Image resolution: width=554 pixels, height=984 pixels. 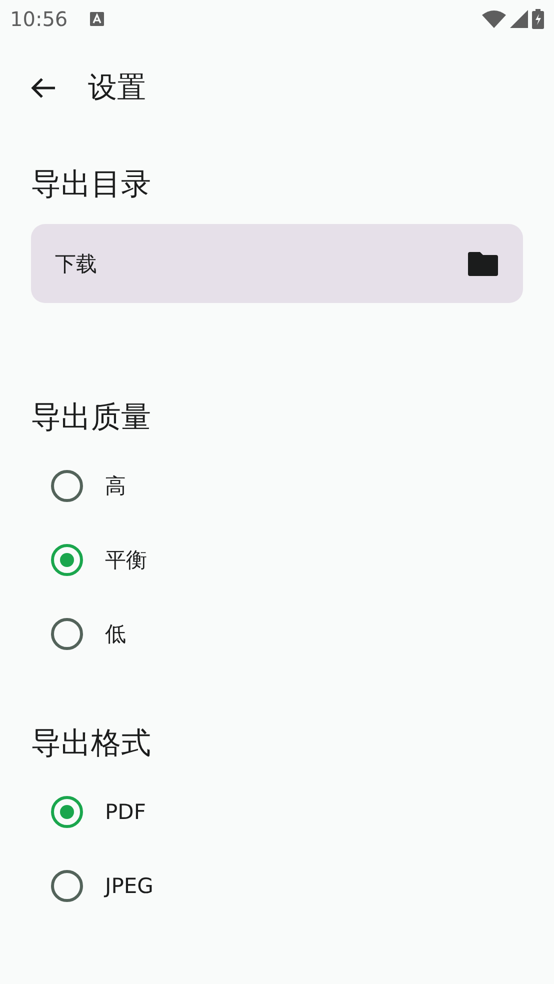 What do you see at coordinates (126, 560) in the screenshot?
I see `option-label: 平衡` at bounding box center [126, 560].